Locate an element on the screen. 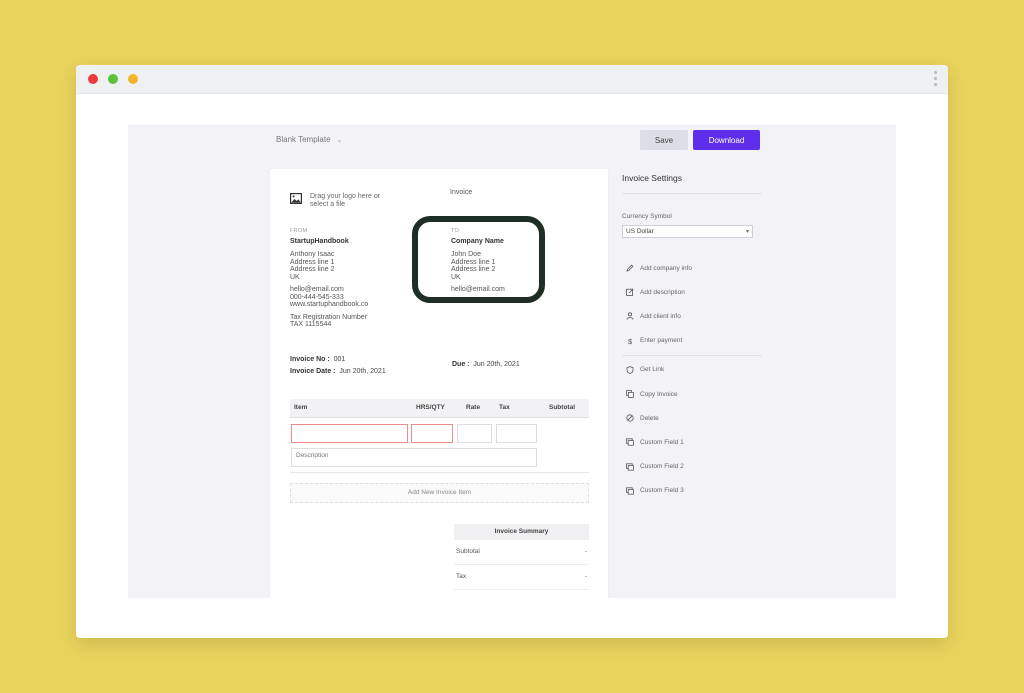 Image resolution: width=1024 pixels, height=693 pixels. invoice-date-label: Invoice Date : is located at coordinates (313, 371).